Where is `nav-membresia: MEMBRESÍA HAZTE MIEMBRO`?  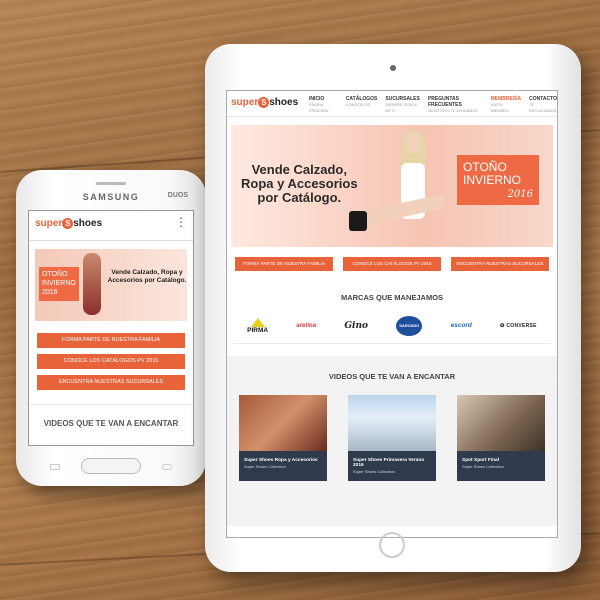 nav-membresia: MEMBRESÍA HAZTE MIEMBRO is located at coordinates (506, 105).